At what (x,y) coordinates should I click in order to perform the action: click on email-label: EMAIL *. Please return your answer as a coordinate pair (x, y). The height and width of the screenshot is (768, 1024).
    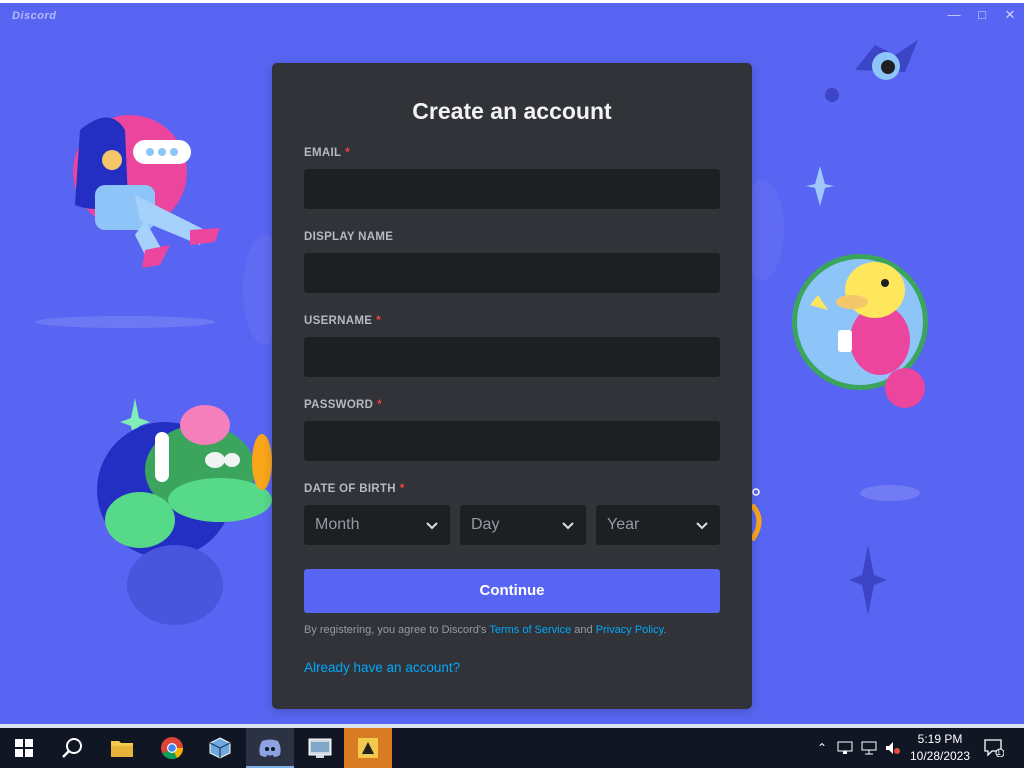
    Looking at the image, I should click on (327, 153).